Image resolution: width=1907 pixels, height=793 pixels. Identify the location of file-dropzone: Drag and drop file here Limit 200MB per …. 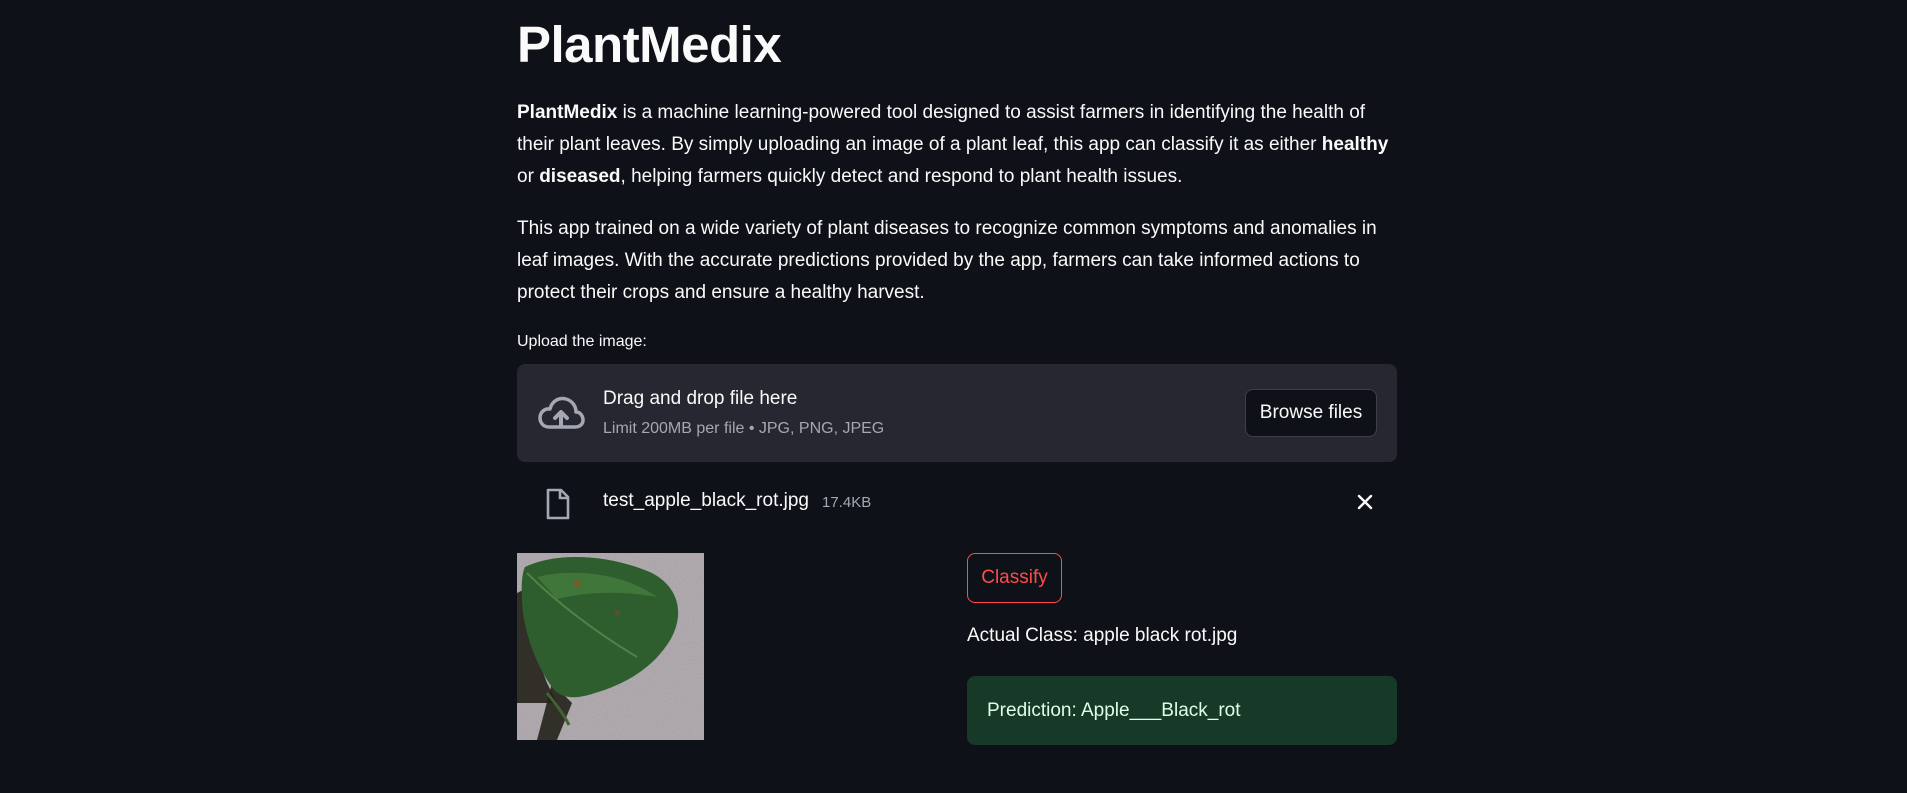
(957, 413).